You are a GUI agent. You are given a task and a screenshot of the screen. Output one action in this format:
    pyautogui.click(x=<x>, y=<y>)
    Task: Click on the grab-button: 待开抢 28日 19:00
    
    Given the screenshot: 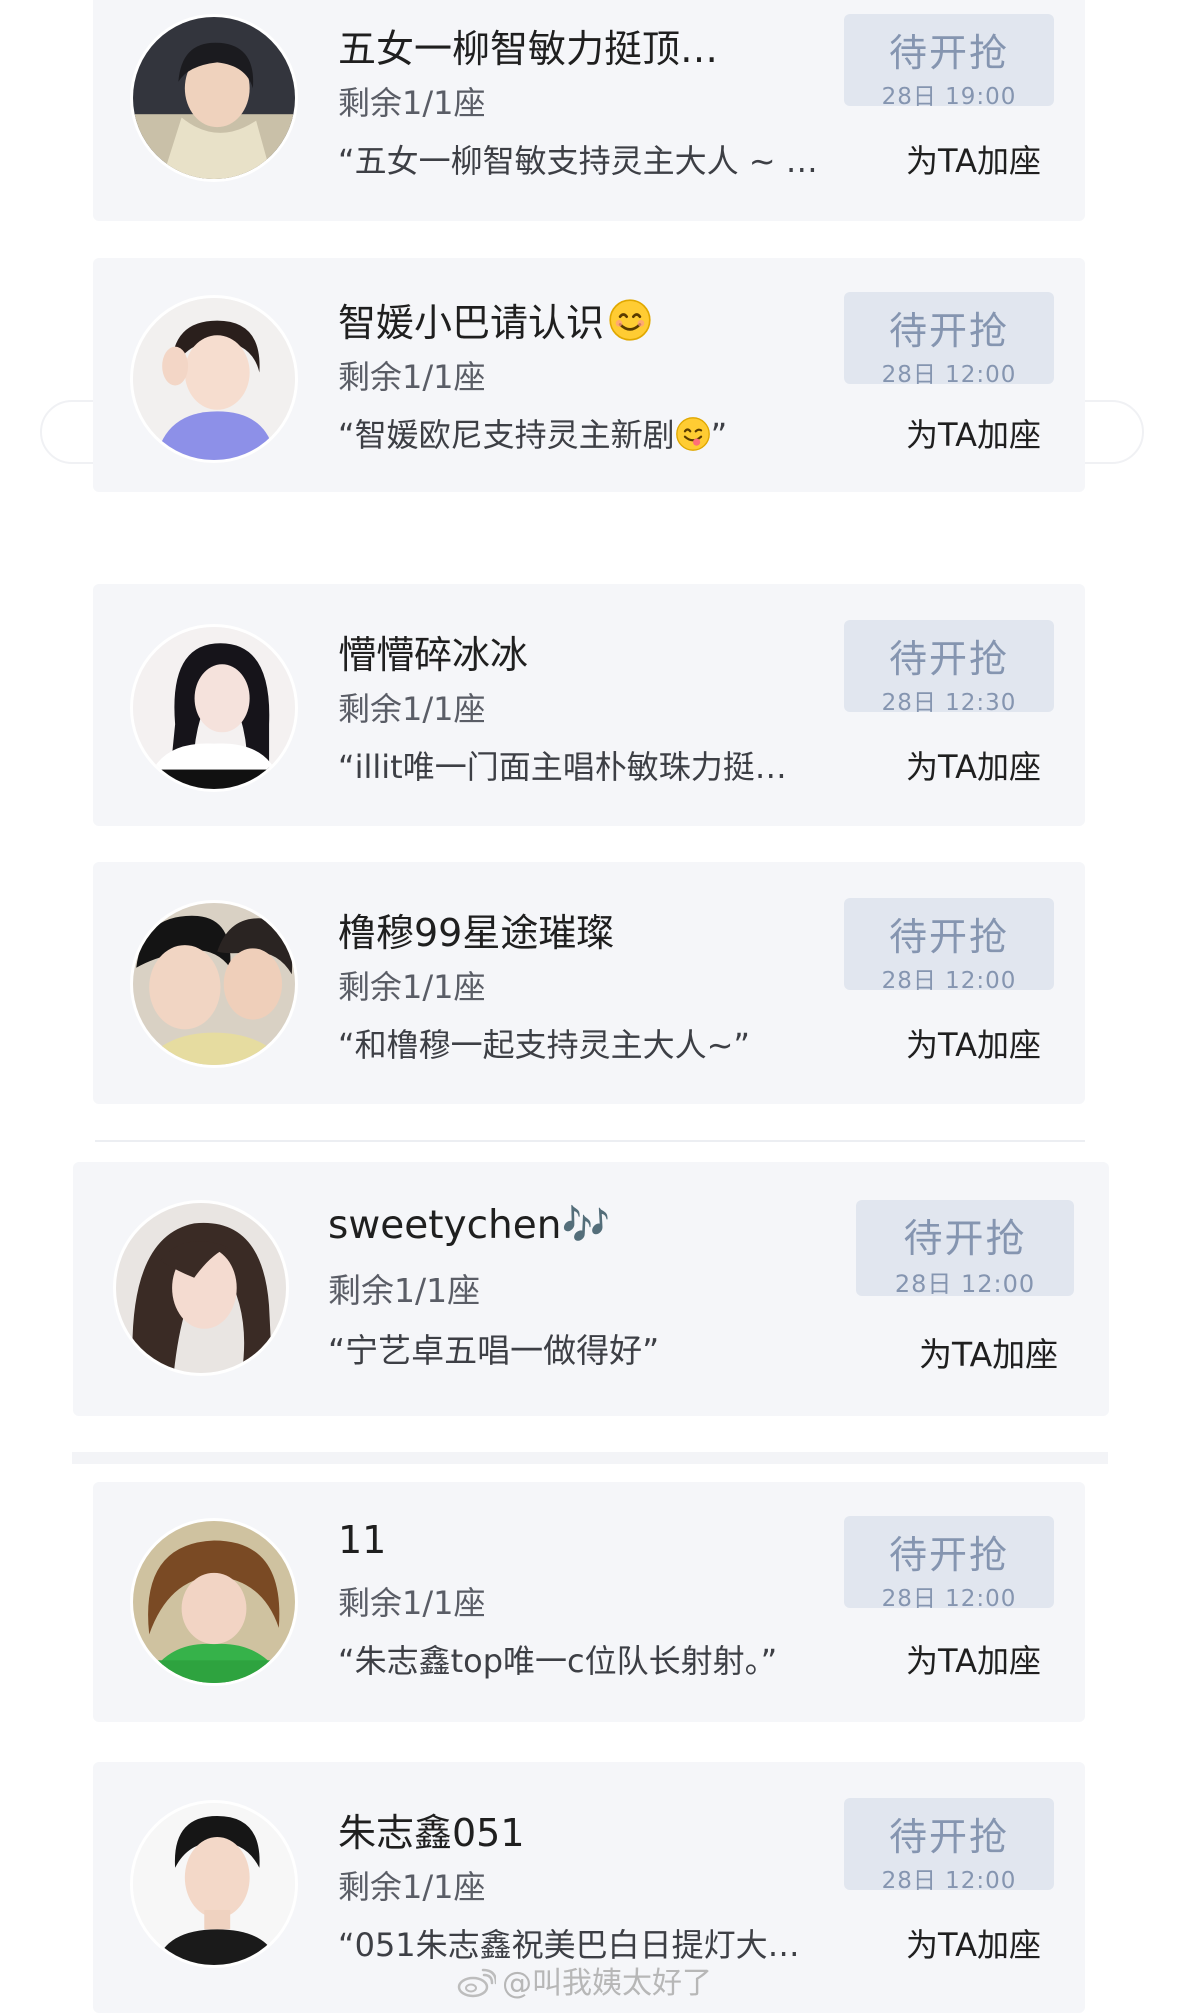 What is the action you would take?
    pyautogui.click(x=949, y=62)
    